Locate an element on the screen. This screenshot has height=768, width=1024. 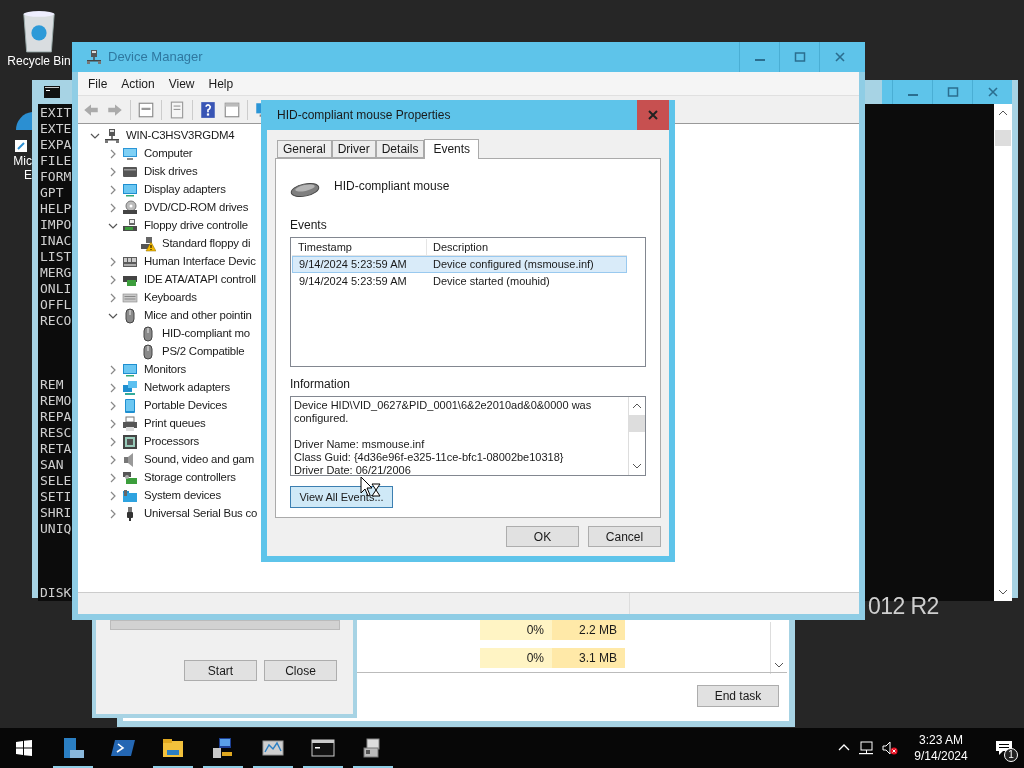
menu-item: File is located at coordinates (98, 83).